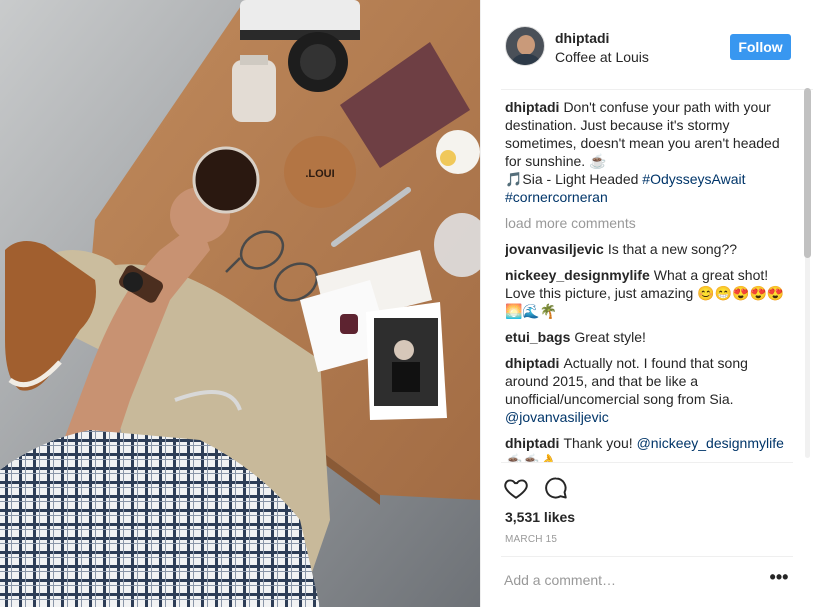 The height and width of the screenshot is (607, 817). Describe the element at coordinates (319, 174) in the screenshot. I see `coaster-label: .LOUI` at that location.